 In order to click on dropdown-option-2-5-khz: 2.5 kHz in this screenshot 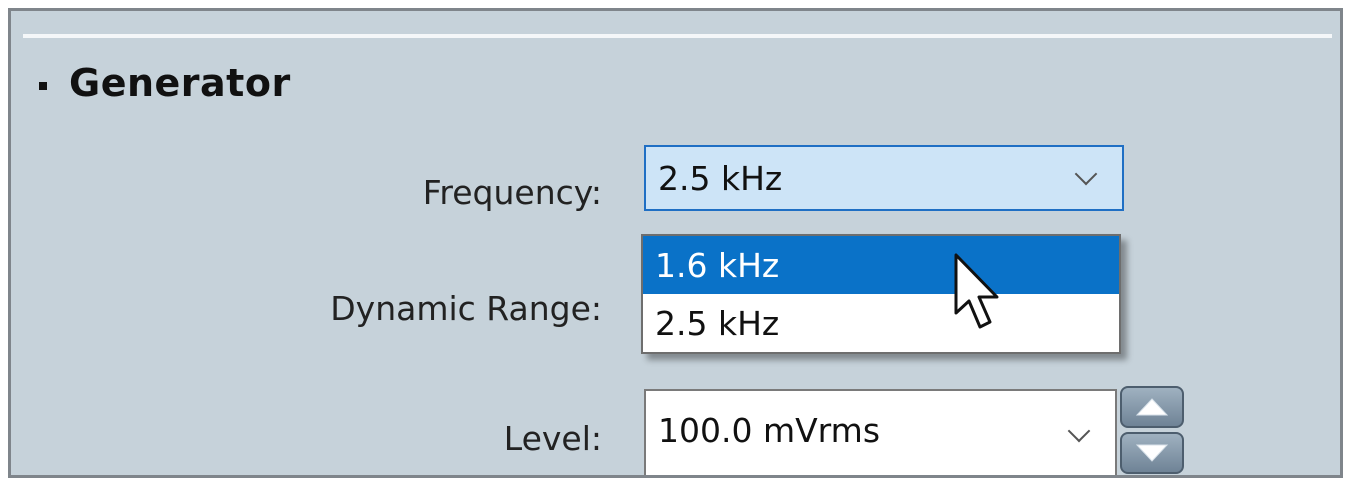, I will do `click(881, 323)`.